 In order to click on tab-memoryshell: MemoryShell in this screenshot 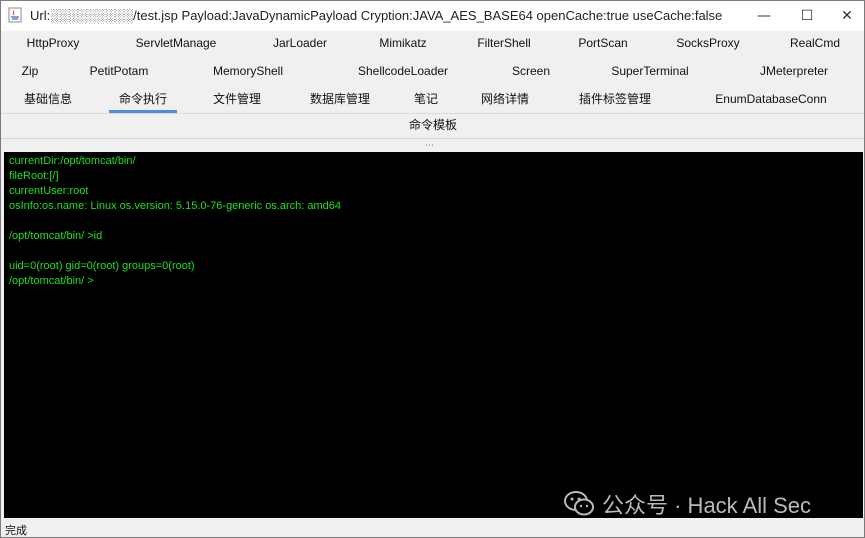, I will do `click(248, 71)`.